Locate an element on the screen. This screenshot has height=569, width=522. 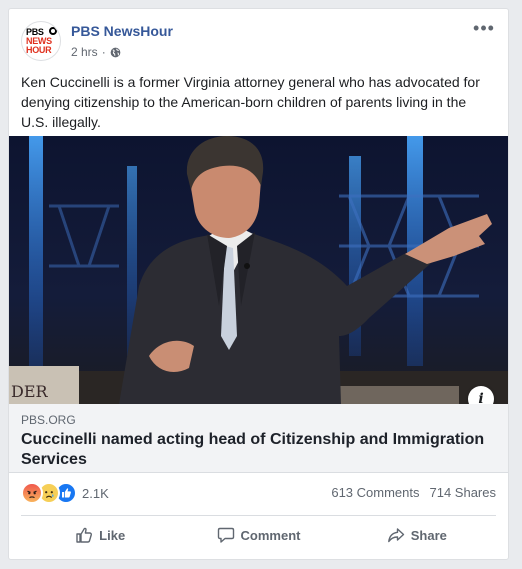
thumbs-up-icon is located at coordinates (84, 535).